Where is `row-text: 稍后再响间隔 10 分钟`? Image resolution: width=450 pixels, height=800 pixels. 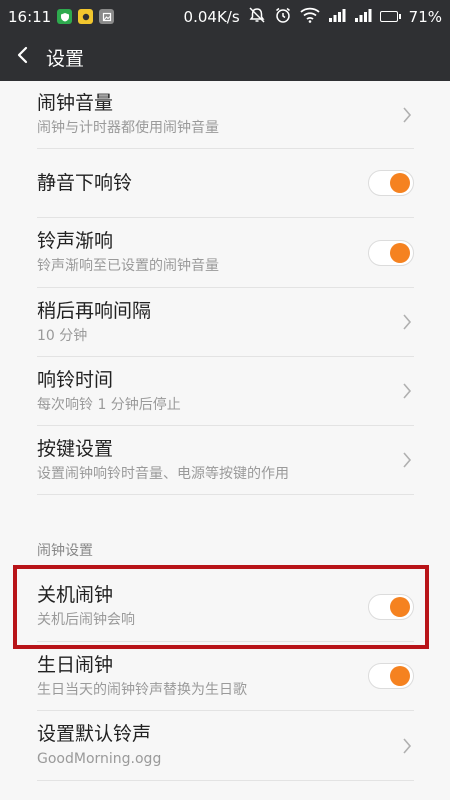 row-text: 稍后再响间隔 10 分钟 is located at coordinates (218, 322).